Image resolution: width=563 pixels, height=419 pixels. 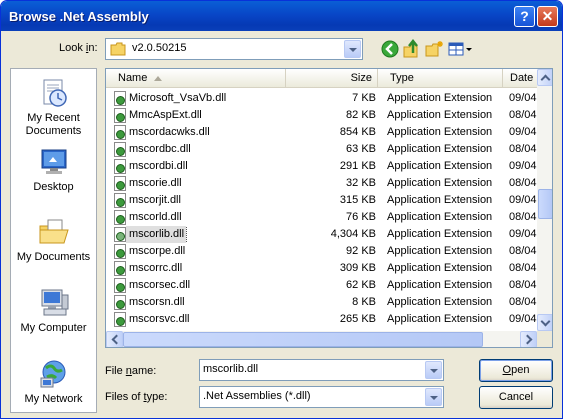 What do you see at coordinates (196, 78) in the screenshot?
I see `column-header-name: Name` at bounding box center [196, 78].